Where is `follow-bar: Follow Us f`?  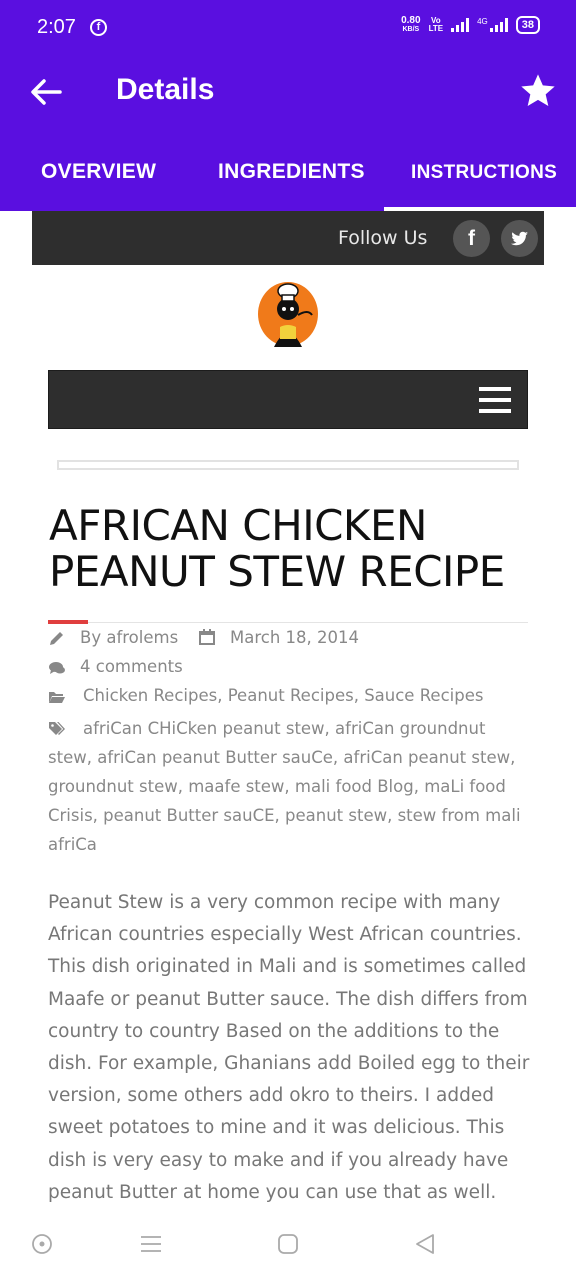
follow-bar: Follow Us f is located at coordinates (288, 238).